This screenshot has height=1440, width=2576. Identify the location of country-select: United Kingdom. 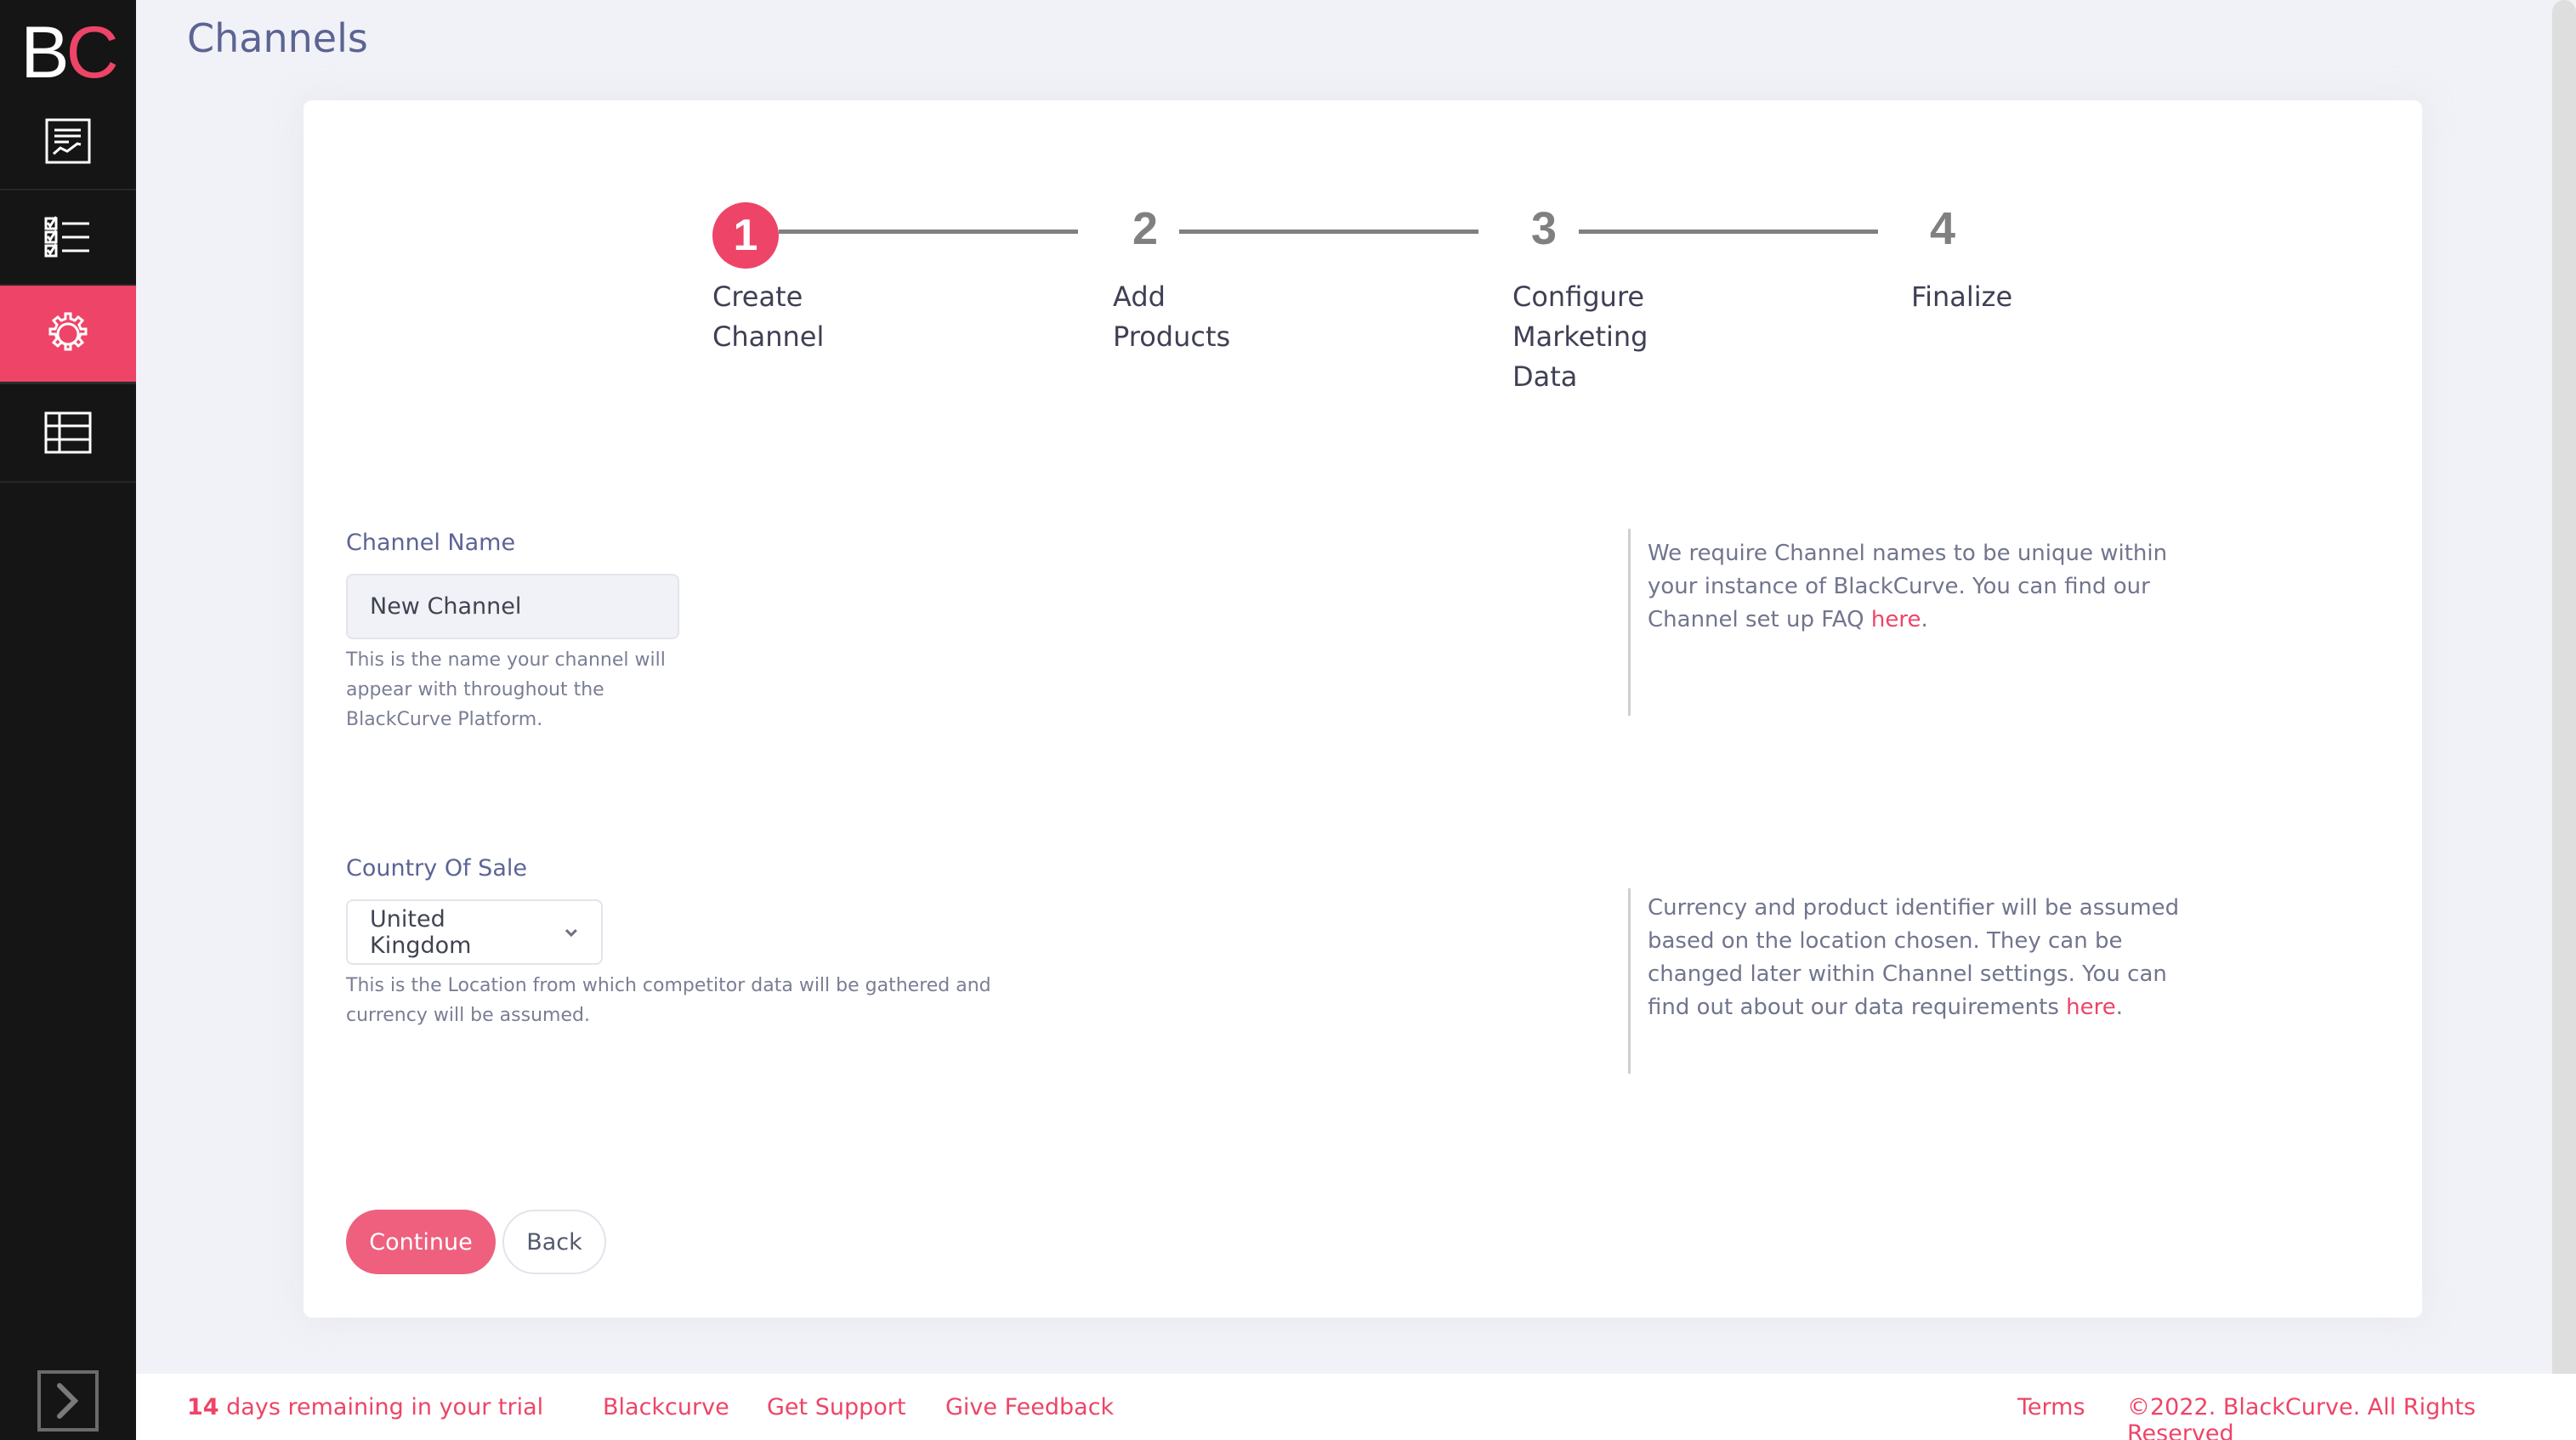
(475, 932).